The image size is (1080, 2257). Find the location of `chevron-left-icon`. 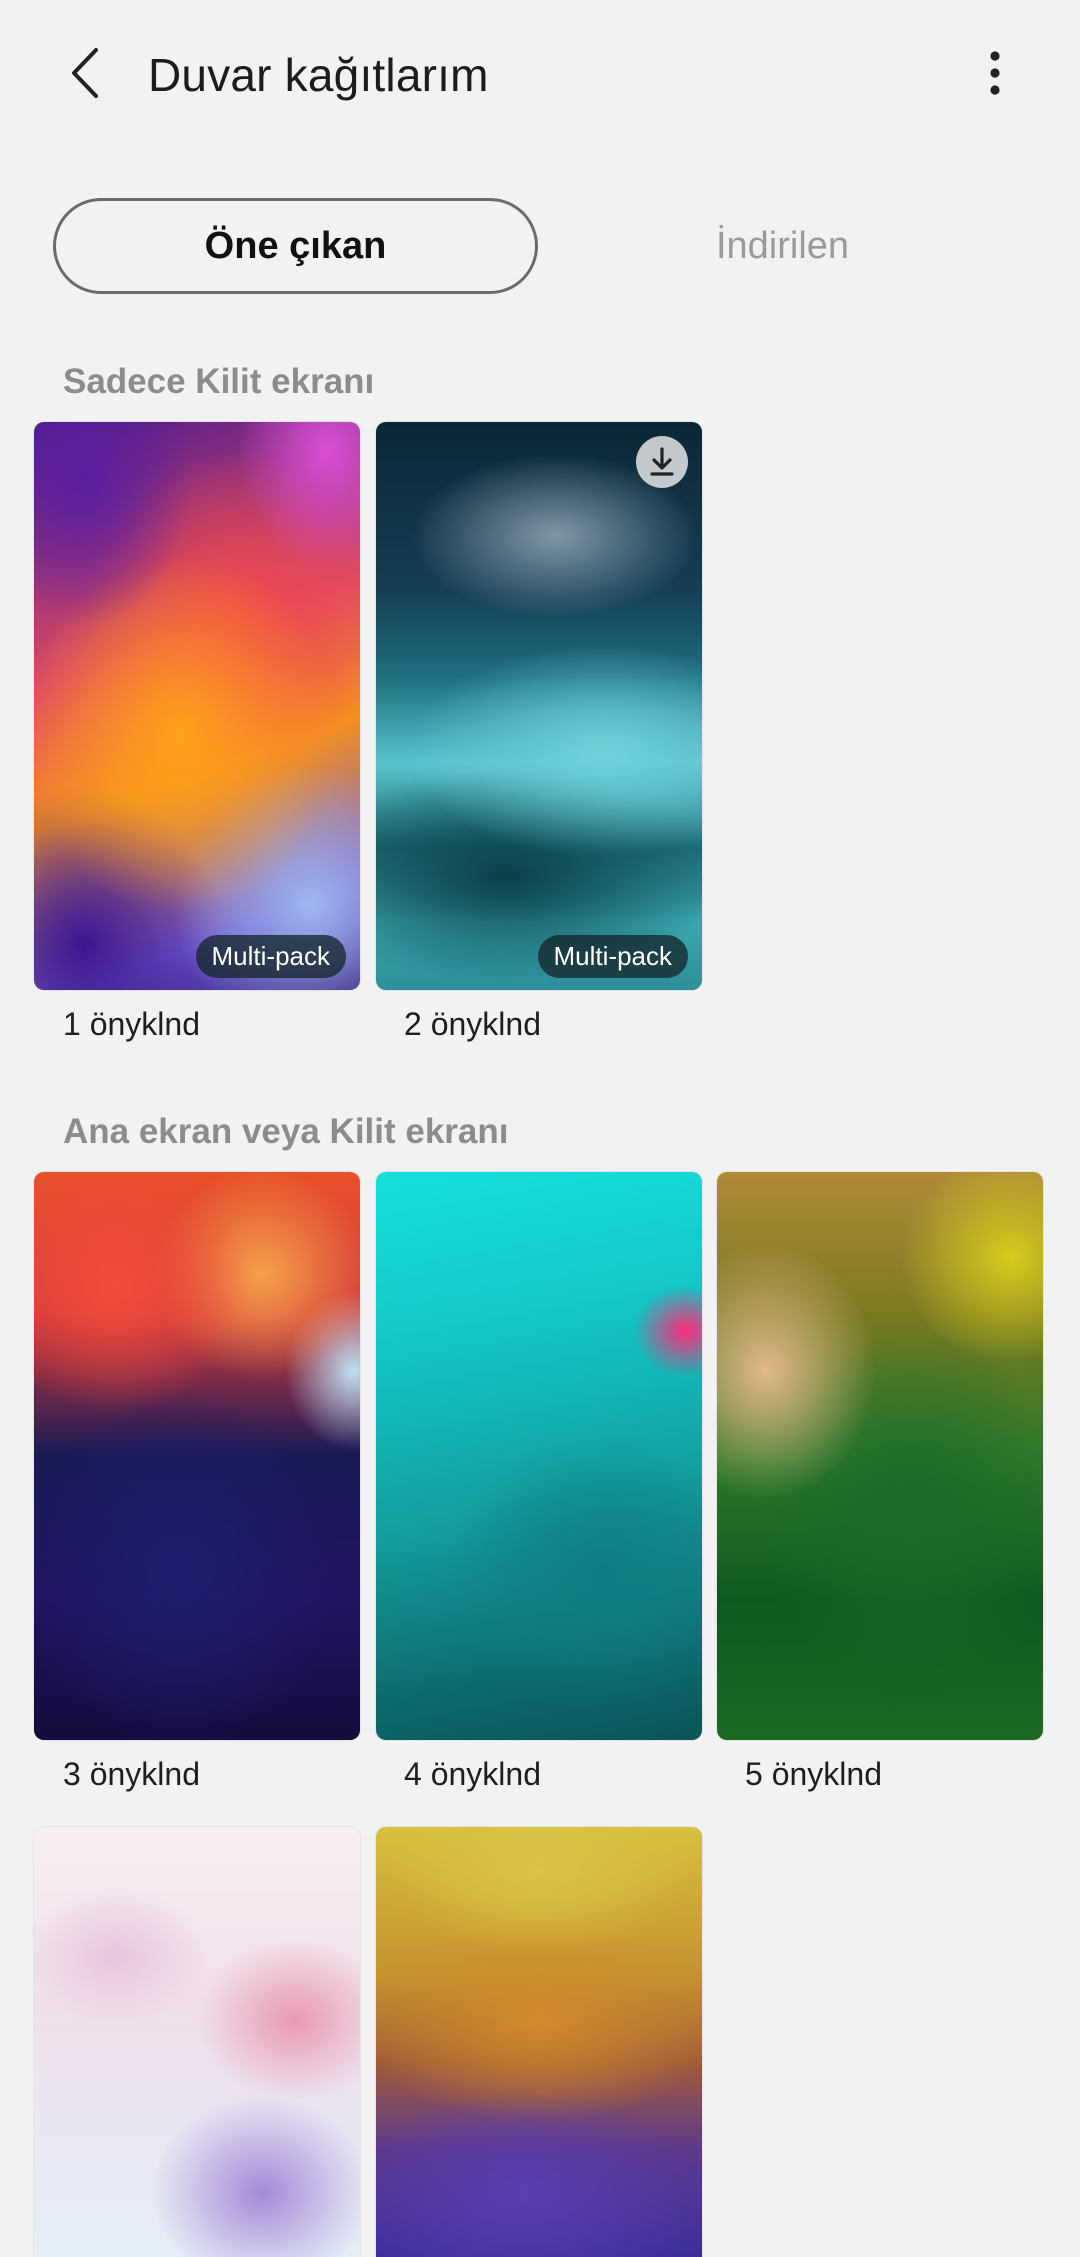

chevron-left-icon is located at coordinates (85, 75).